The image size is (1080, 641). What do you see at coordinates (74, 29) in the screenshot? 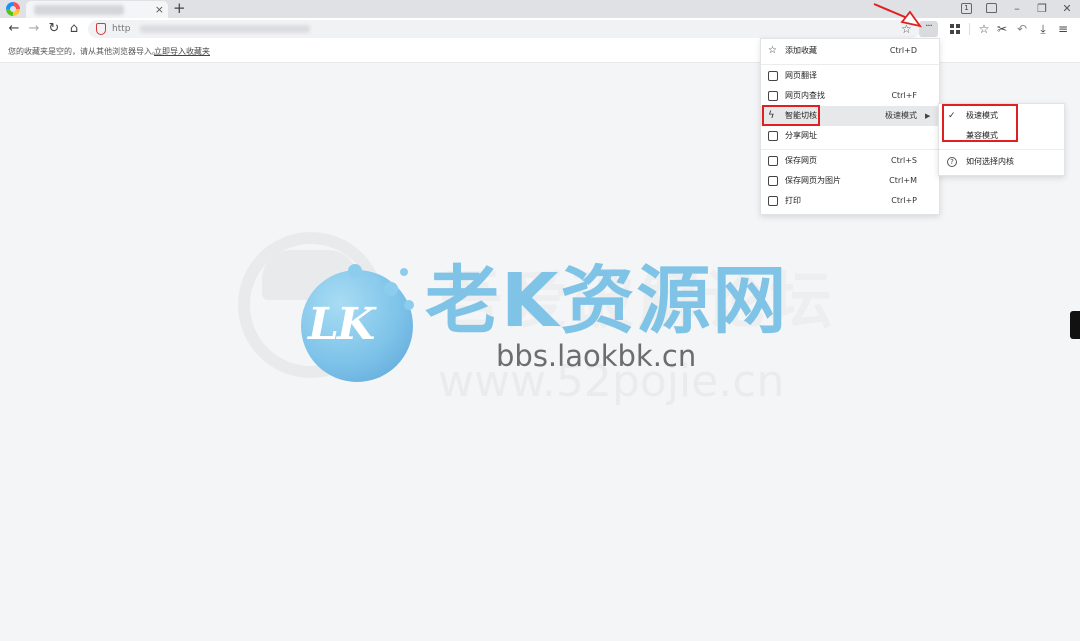
I see `home-button: ⌂` at bounding box center [74, 29].